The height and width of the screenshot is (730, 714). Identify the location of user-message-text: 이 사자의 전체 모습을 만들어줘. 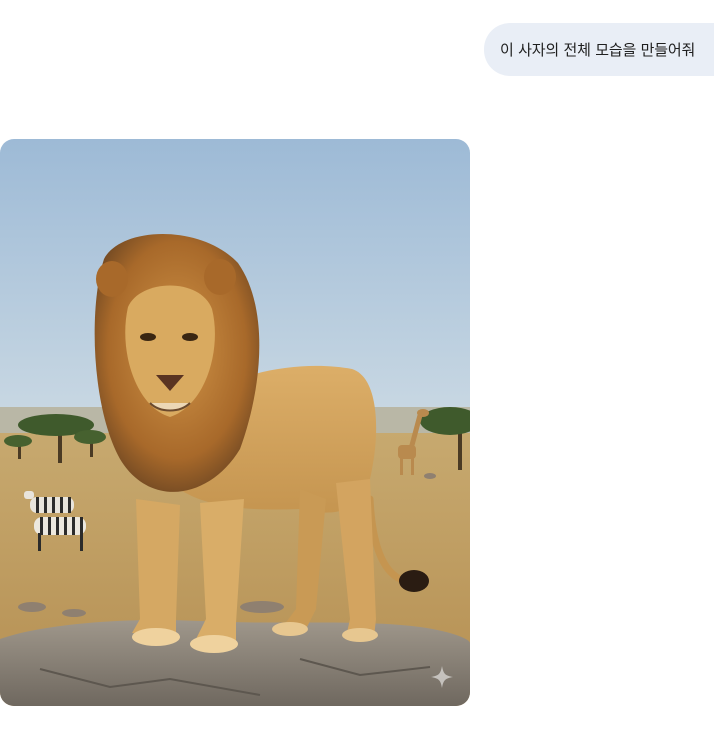
(598, 50).